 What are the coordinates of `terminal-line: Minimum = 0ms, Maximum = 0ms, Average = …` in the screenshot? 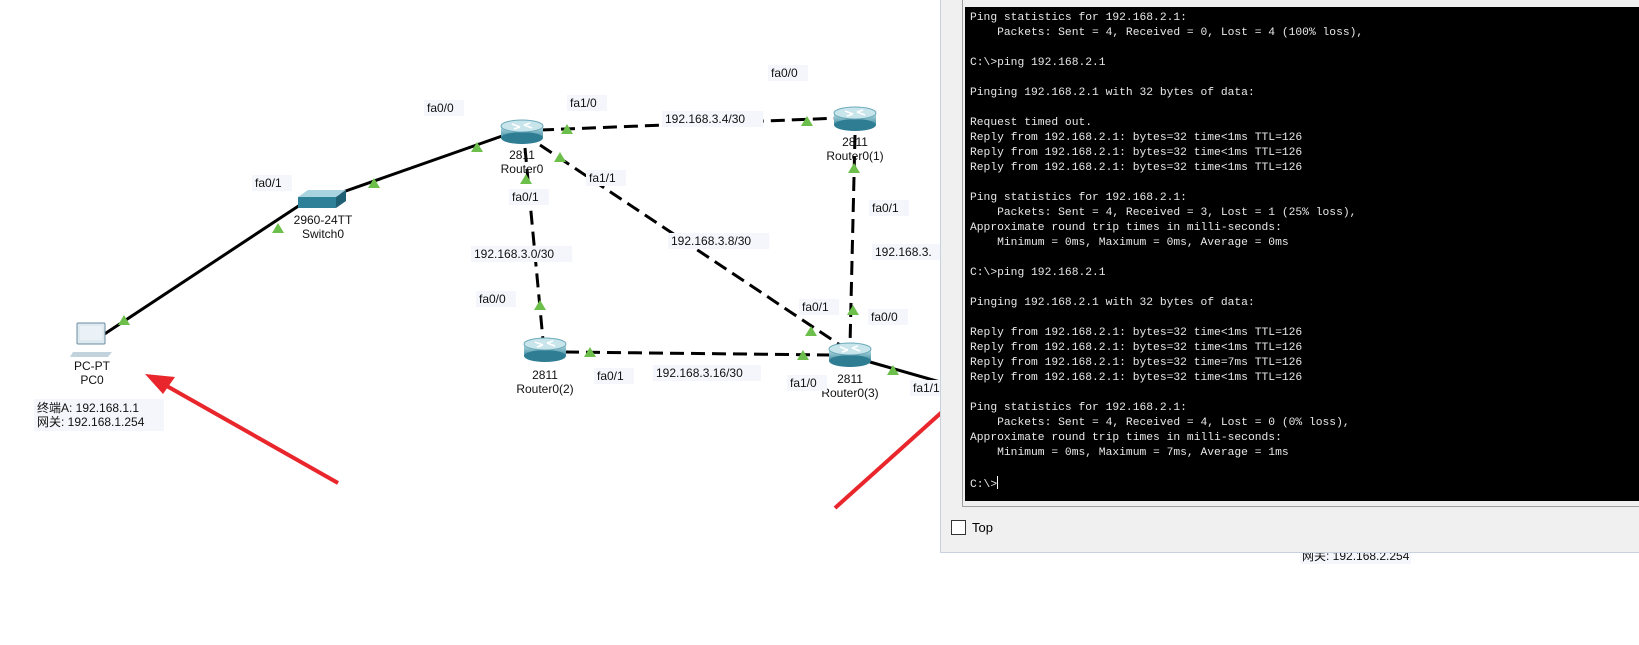 It's located at (1129, 243).